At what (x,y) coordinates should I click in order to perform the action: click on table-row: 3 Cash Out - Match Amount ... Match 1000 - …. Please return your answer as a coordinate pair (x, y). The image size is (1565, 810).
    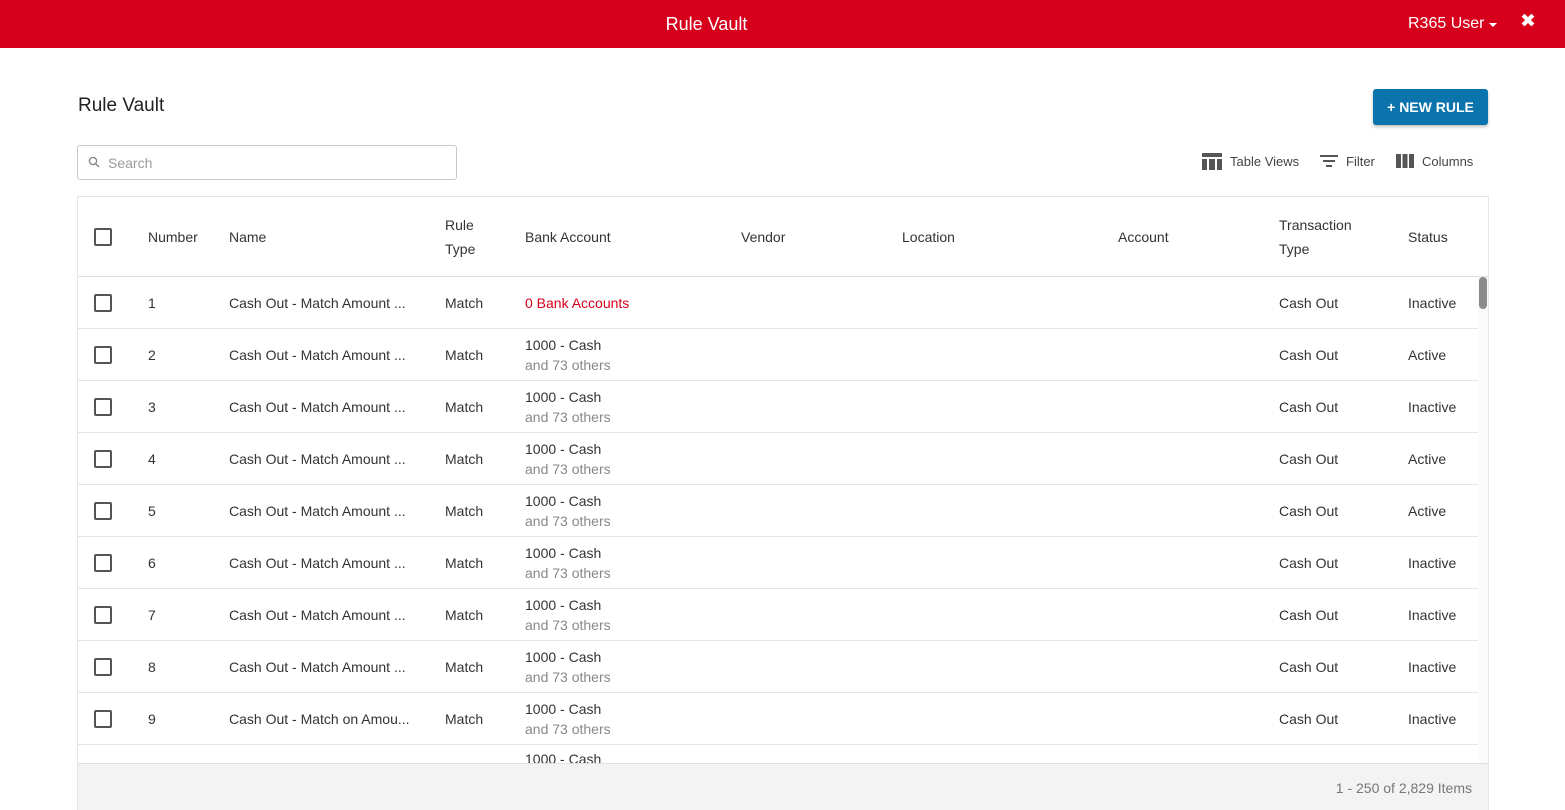
    Looking at the image, I should click on (778, 407).